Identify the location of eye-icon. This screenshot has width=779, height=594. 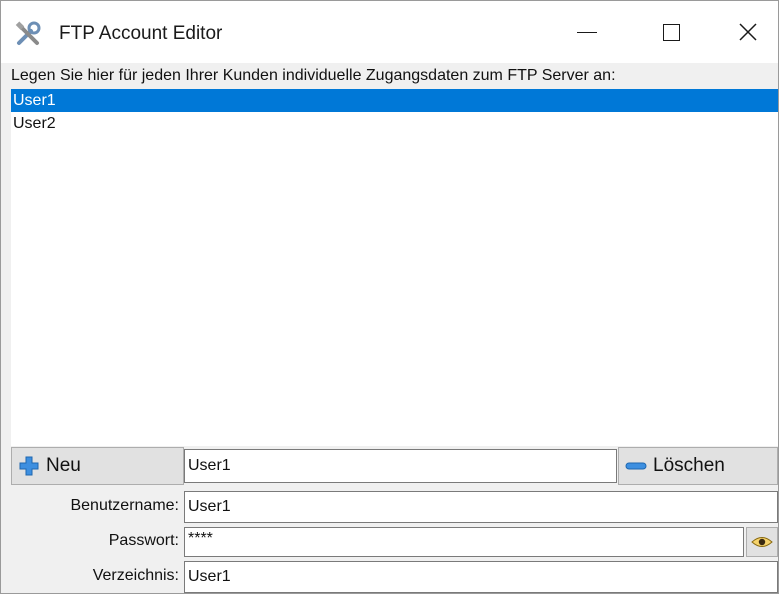
(762, 542).